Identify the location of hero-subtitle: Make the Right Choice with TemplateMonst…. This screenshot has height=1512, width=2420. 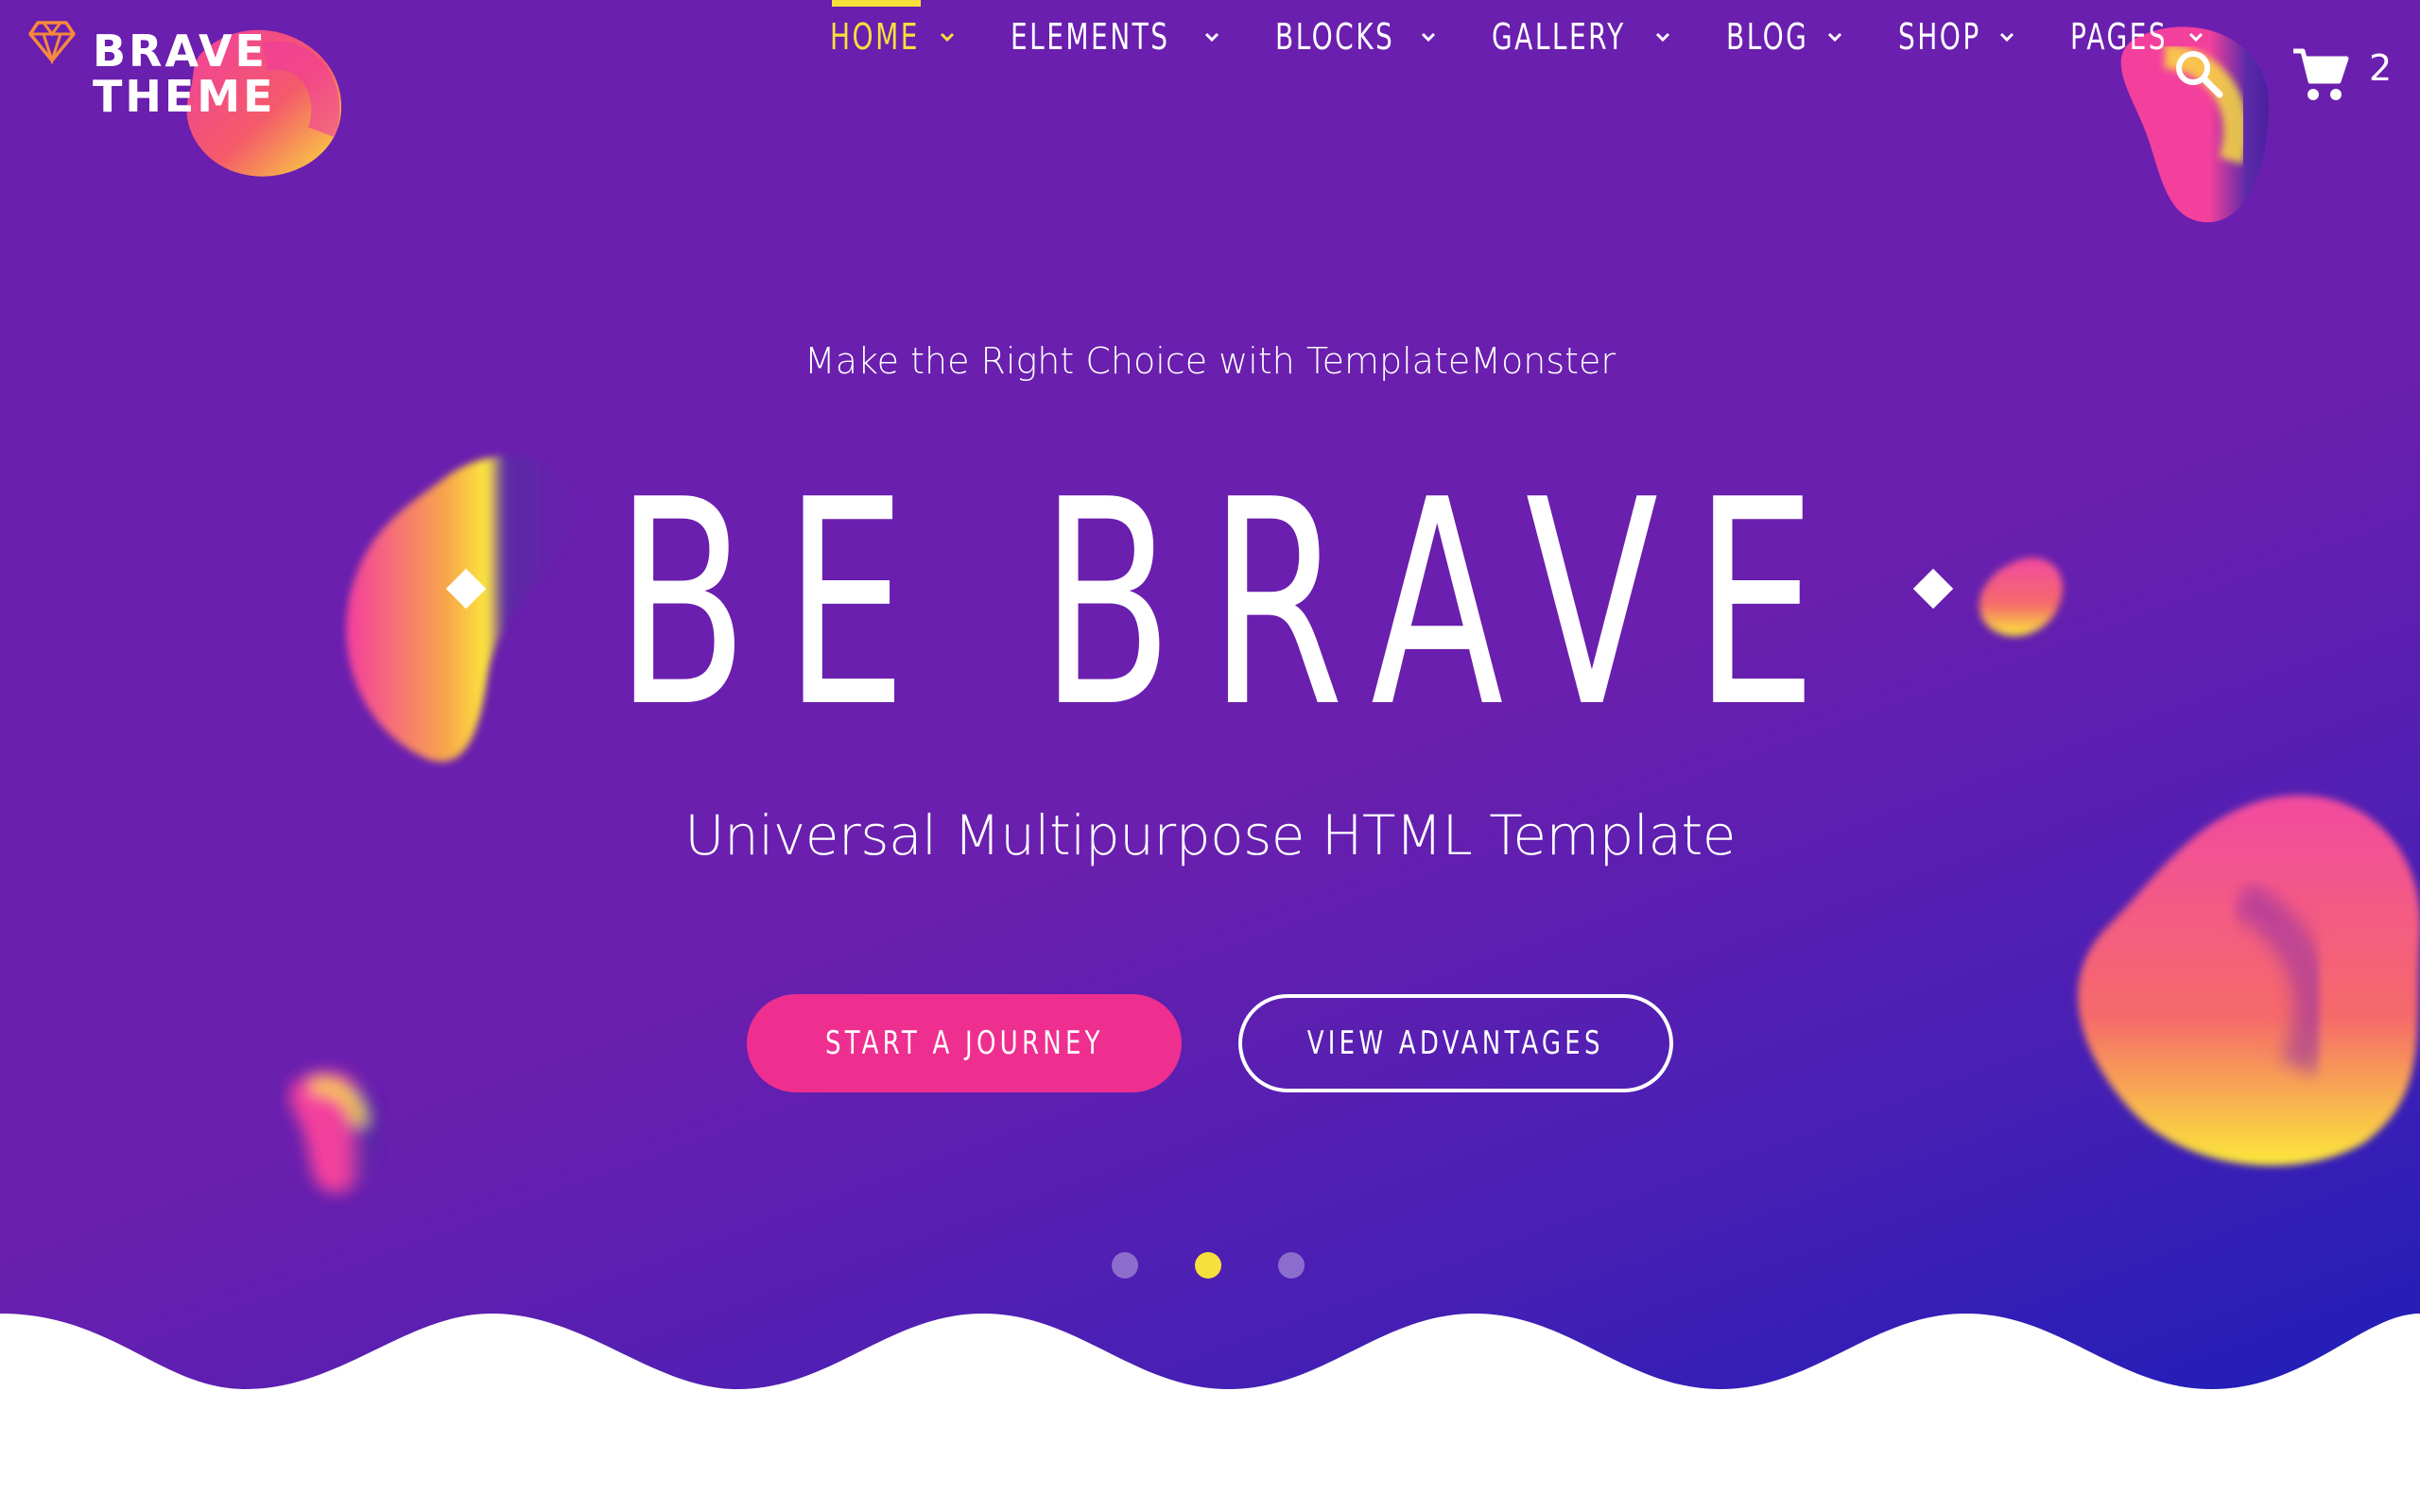
(1210, 361).